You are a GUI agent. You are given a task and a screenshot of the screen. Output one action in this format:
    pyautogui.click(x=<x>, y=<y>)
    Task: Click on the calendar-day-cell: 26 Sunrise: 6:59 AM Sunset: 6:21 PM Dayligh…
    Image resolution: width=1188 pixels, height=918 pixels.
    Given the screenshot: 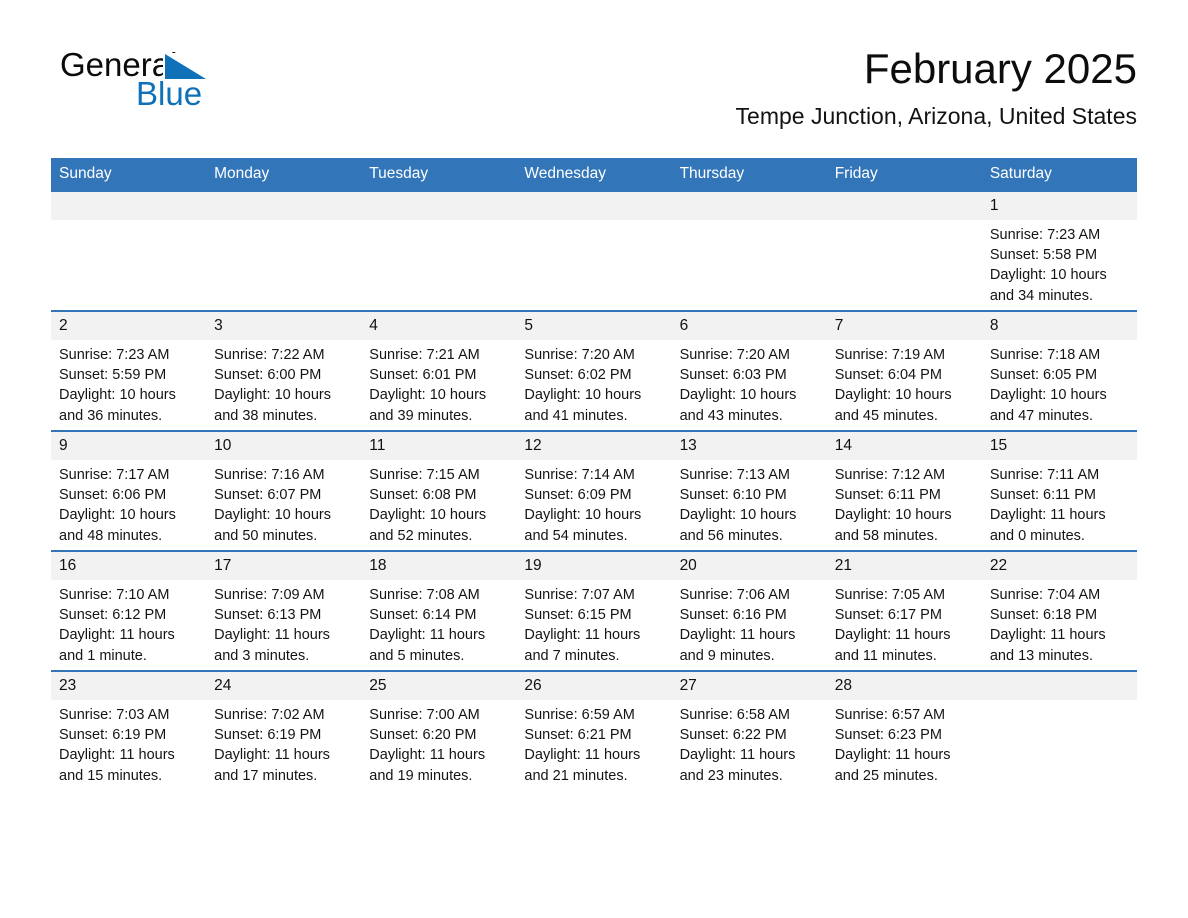 What is the action you would take?
    pyautogui.click(x=594, y=730)
    